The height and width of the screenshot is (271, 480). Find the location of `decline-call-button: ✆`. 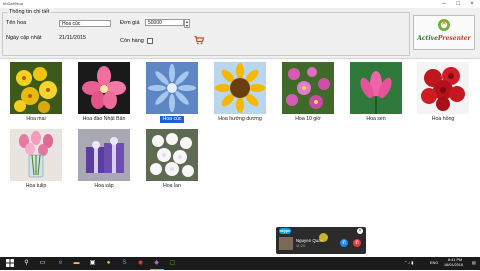

decline-call-button: ✆ is located at coordinates (357, 243).